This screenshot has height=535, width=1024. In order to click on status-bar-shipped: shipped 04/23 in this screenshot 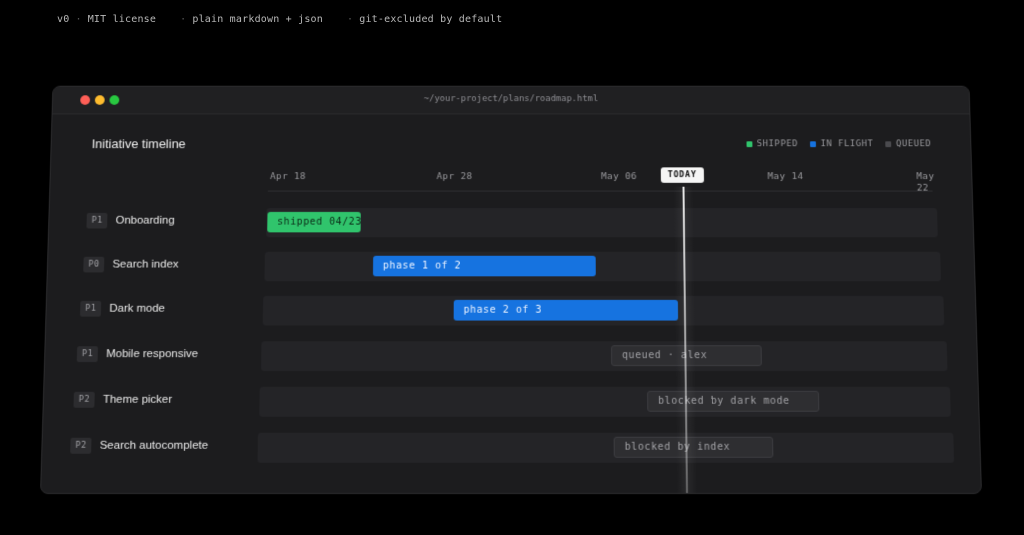, I will do `click(314, 222)`.